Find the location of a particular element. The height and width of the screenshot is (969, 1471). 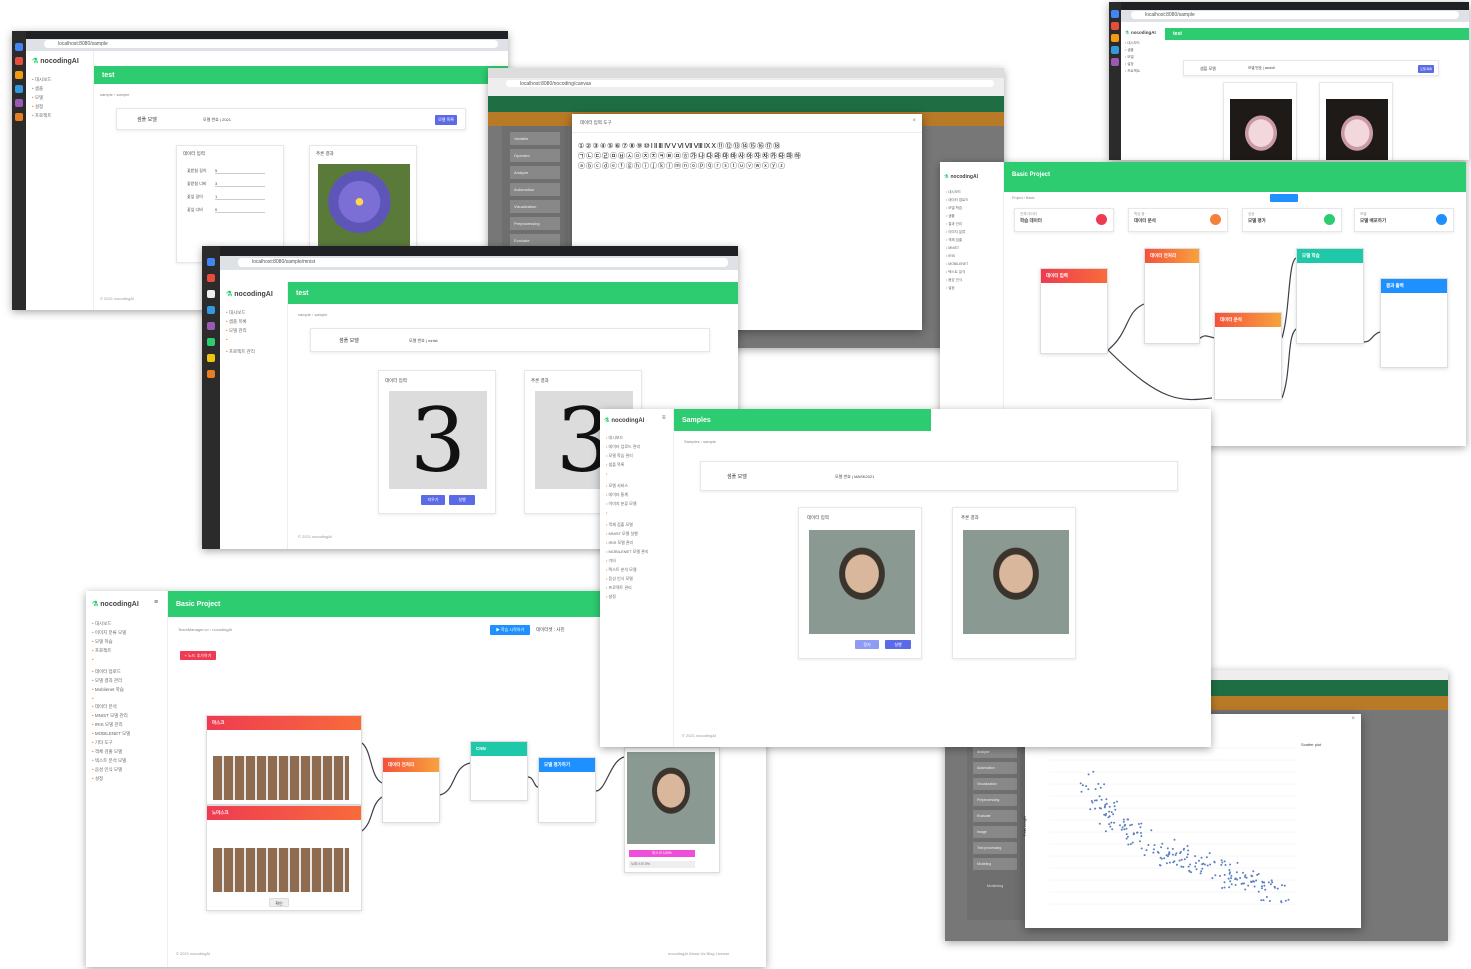

flow-node-nomask: 노마스크 확인 is located at coordinates (284, 858).